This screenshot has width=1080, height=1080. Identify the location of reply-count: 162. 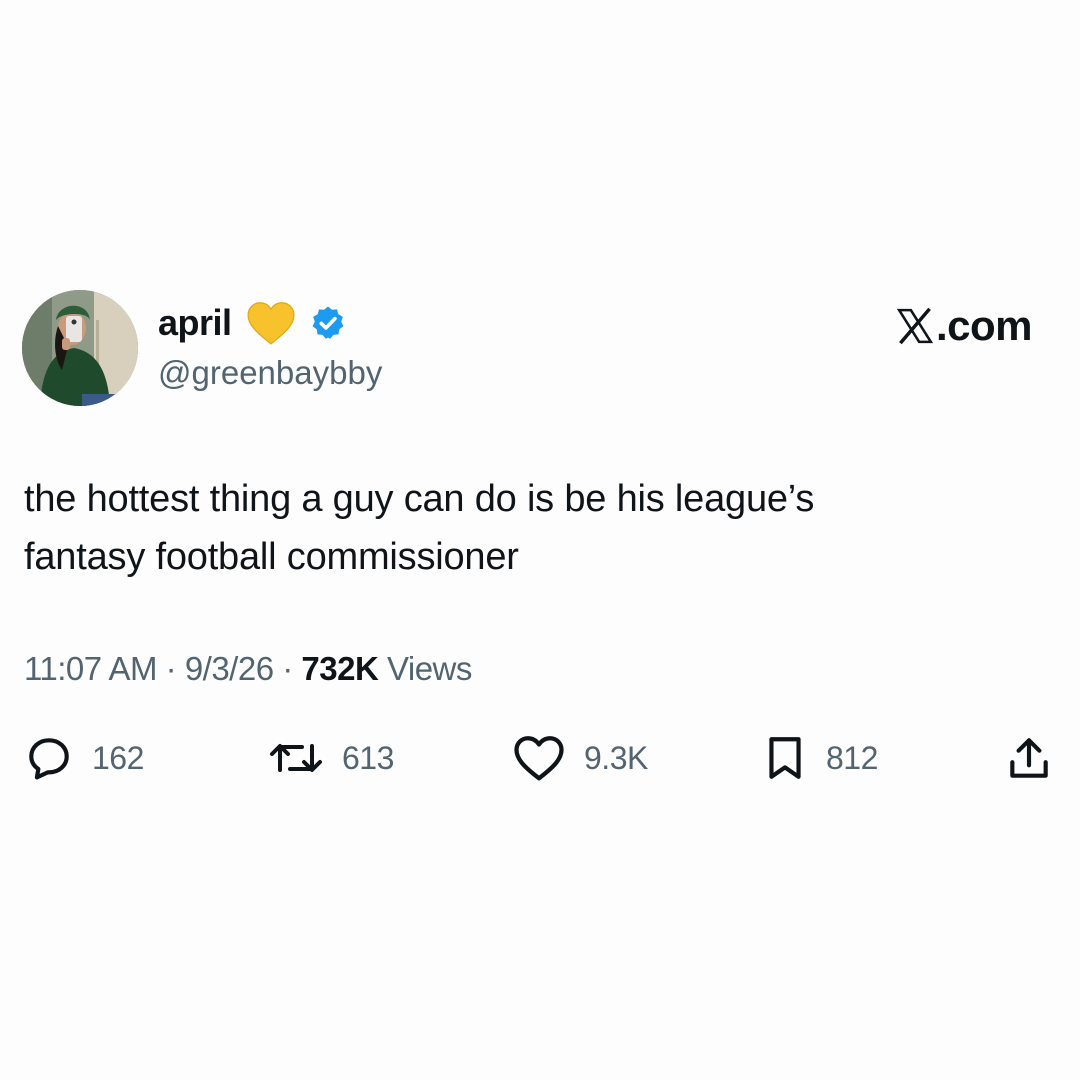
(118, 757).